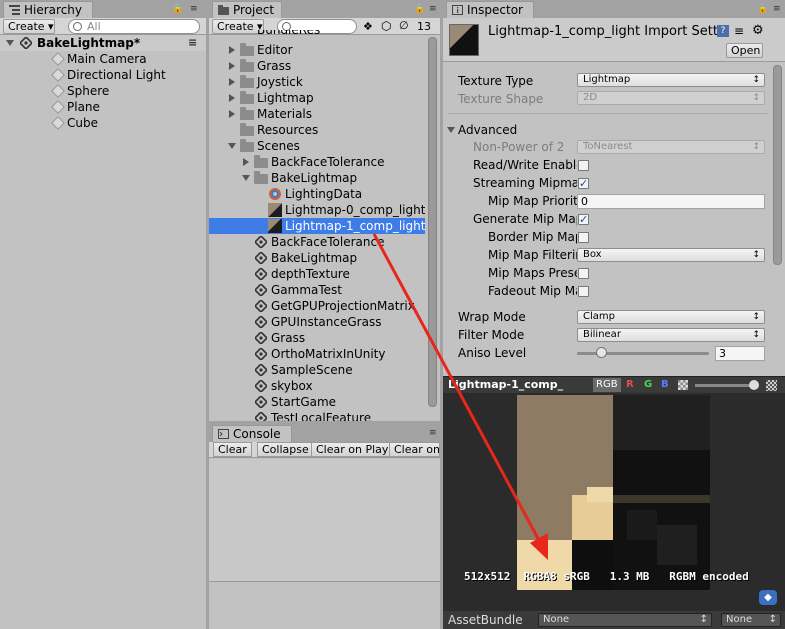  Describe the element at coordinates (317, 178) in the screenshot. I see `project-folder: BakeLightmap` at that location.